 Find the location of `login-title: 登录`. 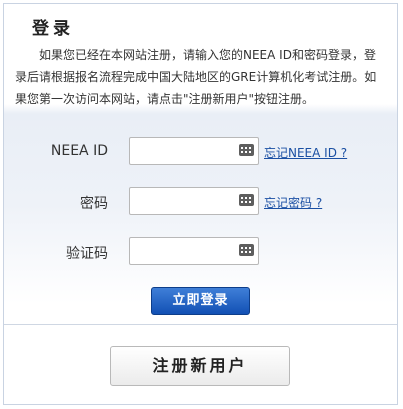

login-title: 登录 is located at coordinates (53, 29).